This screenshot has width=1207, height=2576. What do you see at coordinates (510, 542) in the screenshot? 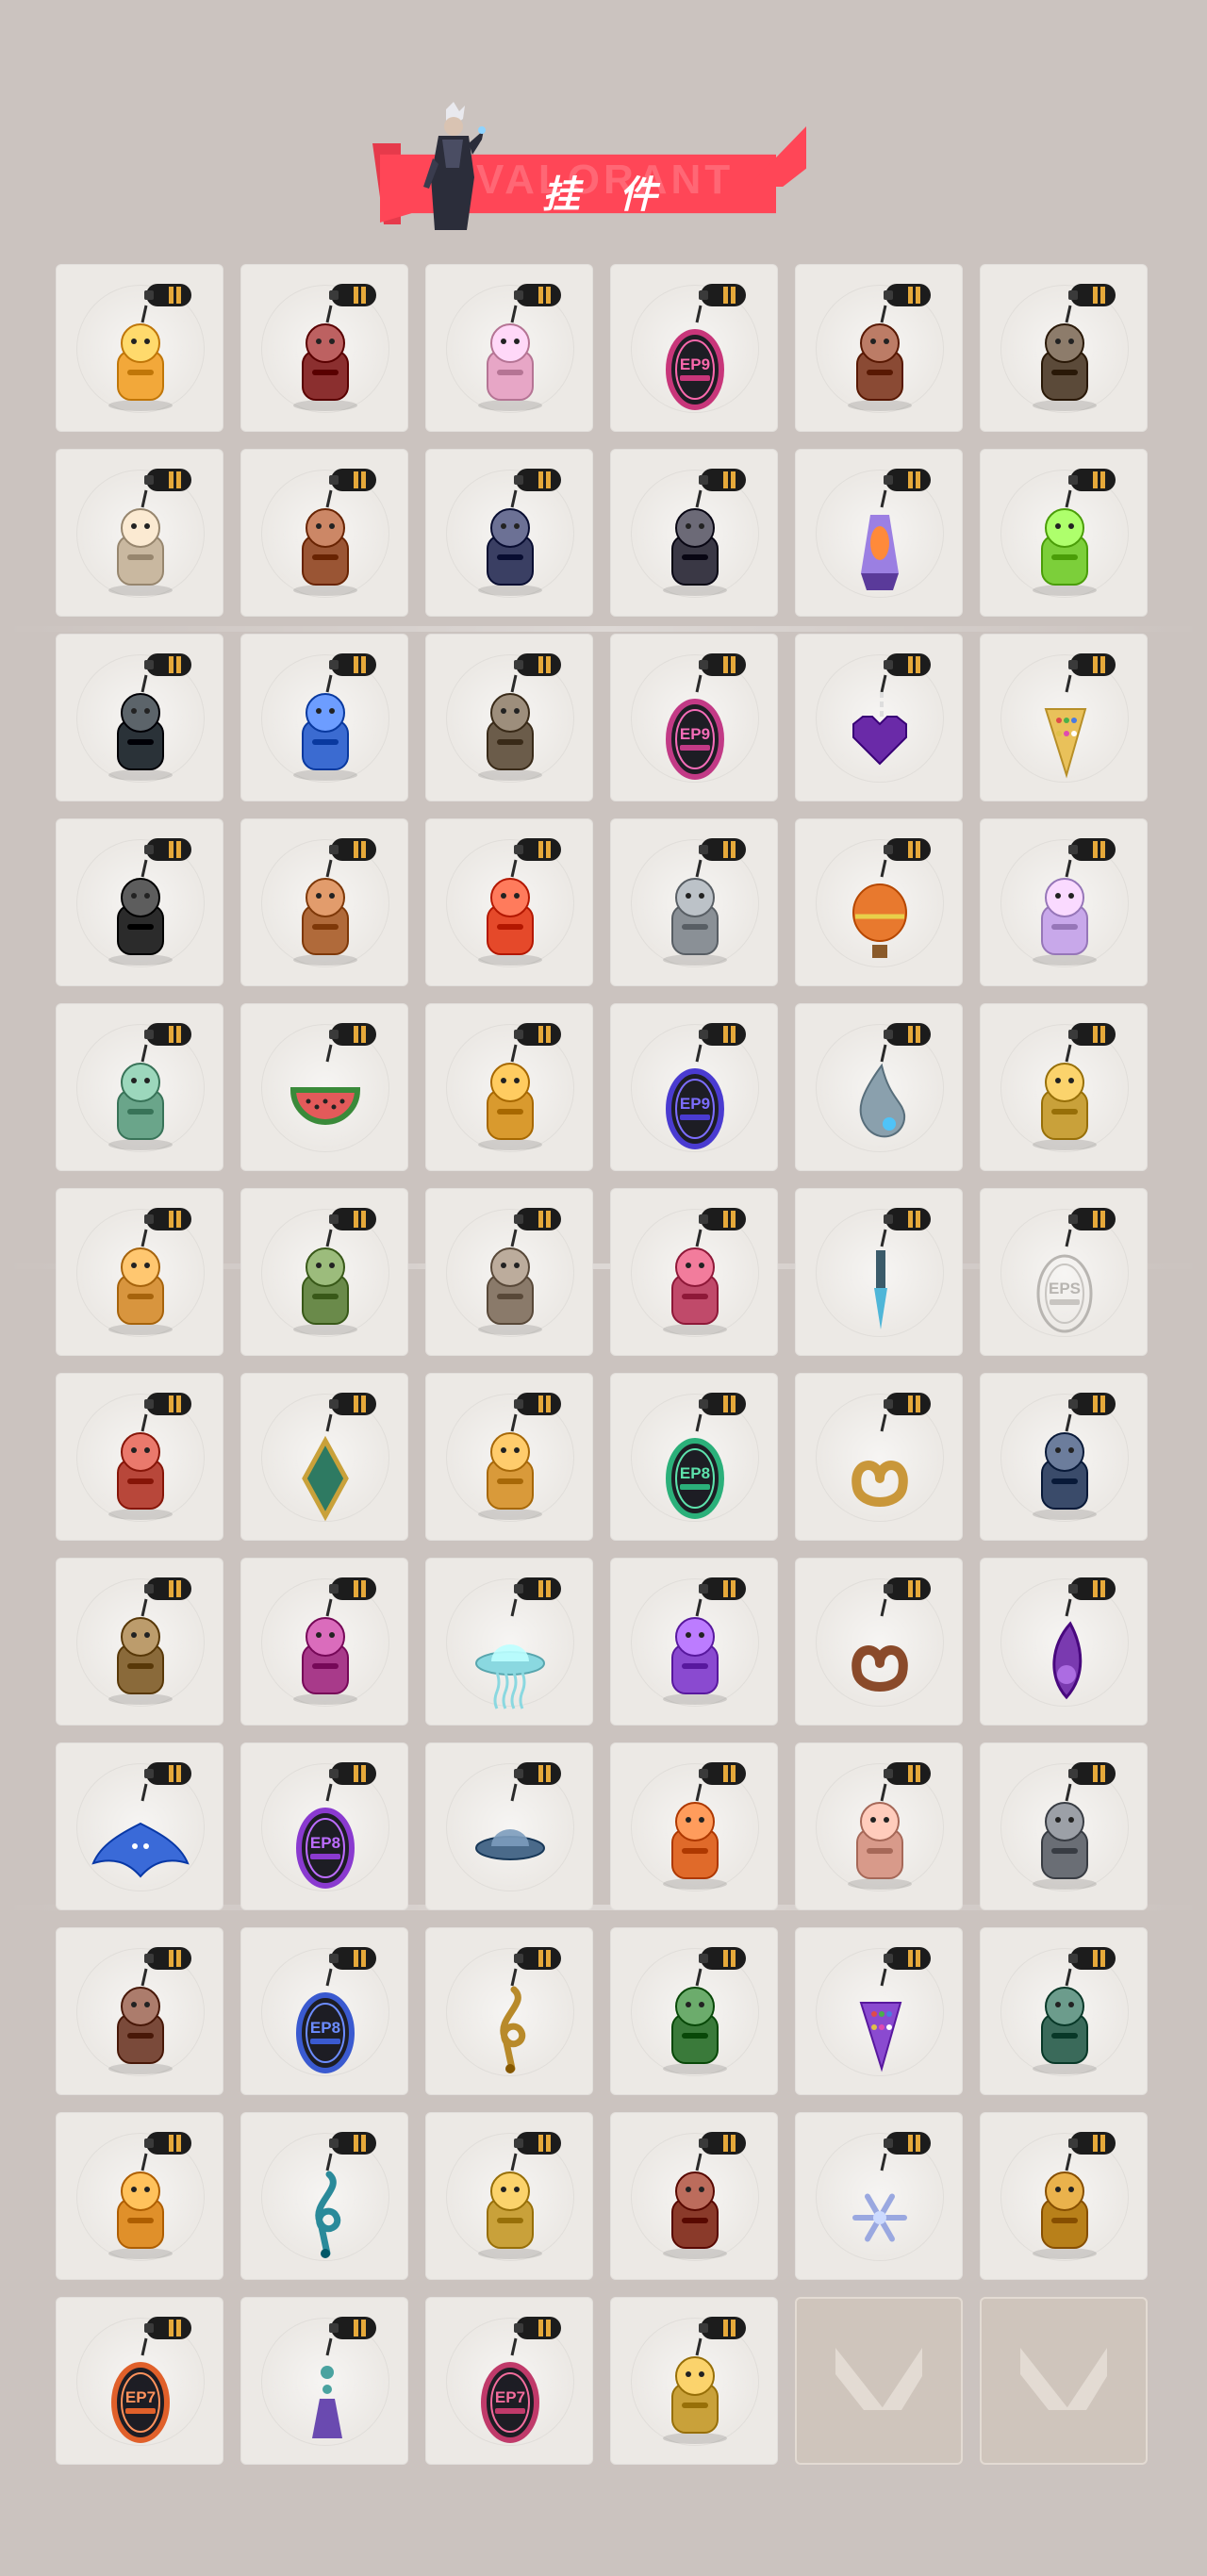
I see `owl-icon` at bounding box center [510, 542].